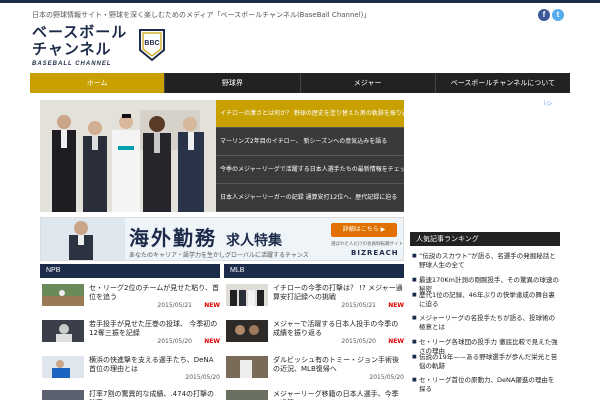  I want to click on facebook-icon: f, so click(544, 15).